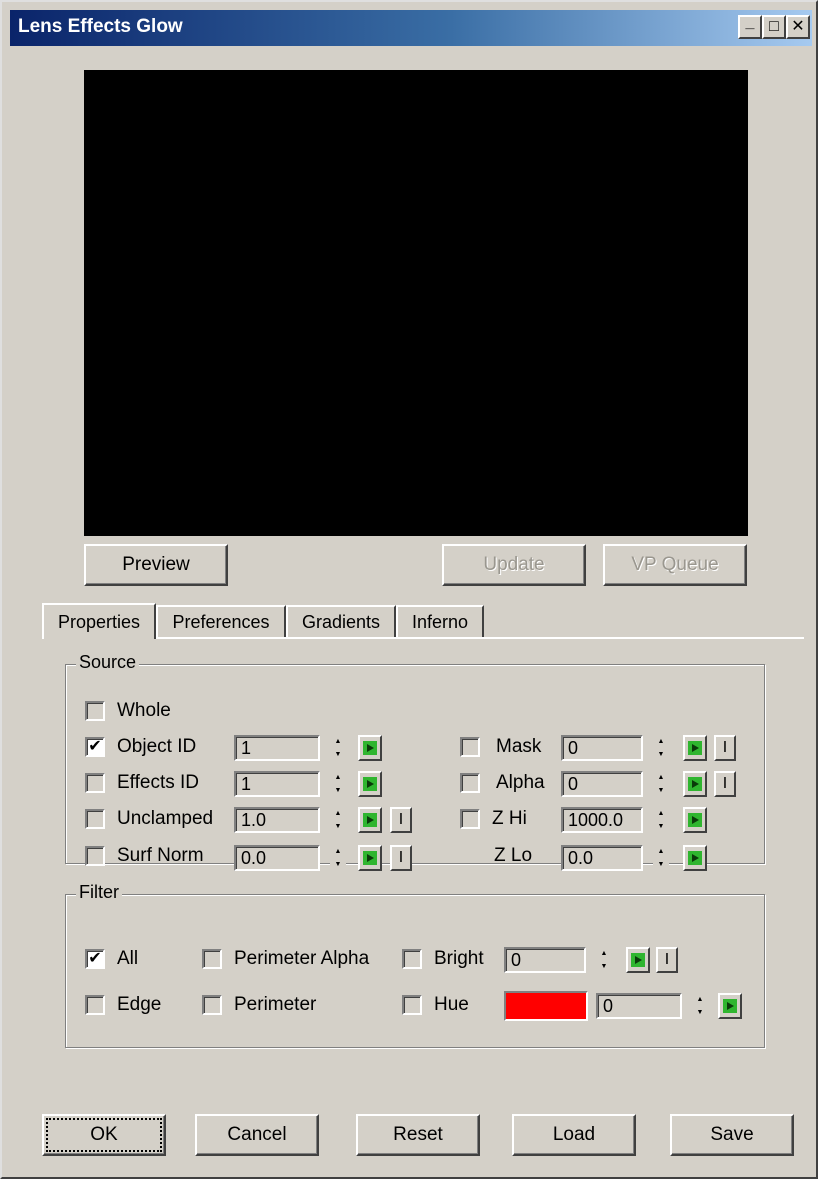 This screenshot has width=818, height=1179. Describe the element at coordinates (277, 784) in the screenshot. I see `effects-id-field: 1` at that location.